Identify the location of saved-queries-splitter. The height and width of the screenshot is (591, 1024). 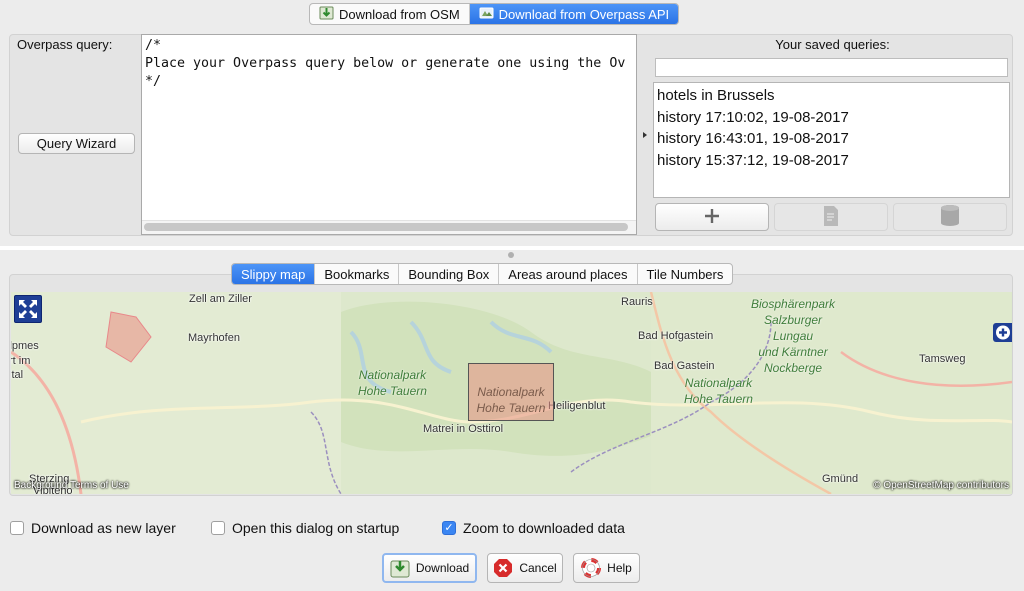
(645, 134).